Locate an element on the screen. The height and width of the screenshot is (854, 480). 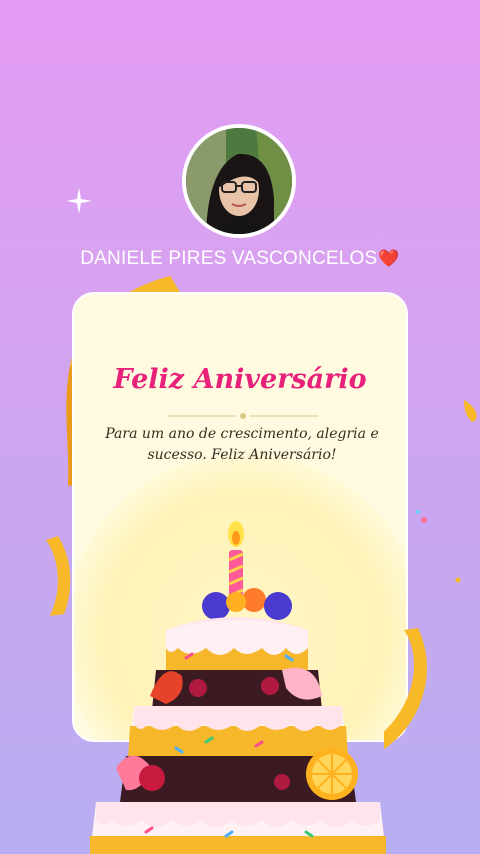
sparkle-icon is located at coordinates (79, 201).